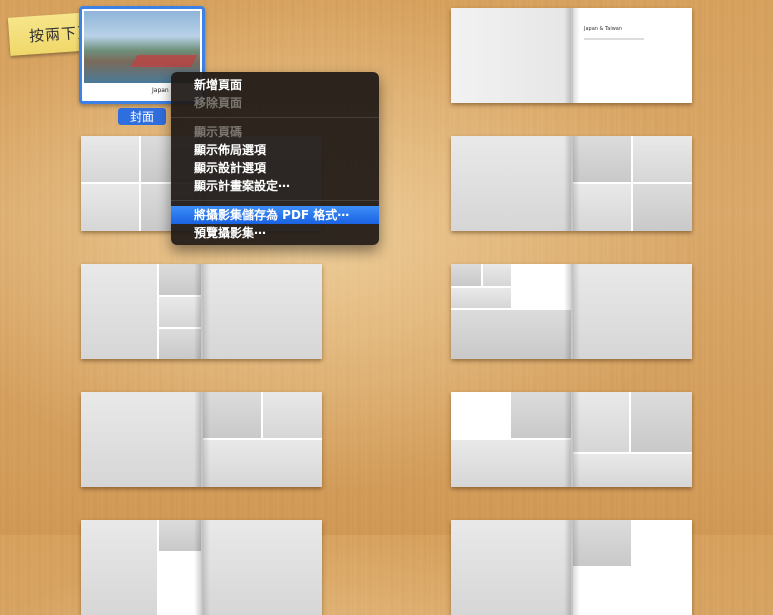 The width and height of the screenshot is (773, 615). What do you see at coordinates (275, 103) in the screenshot?
I see `menu-item-remove-page: 移除頁面` at bounding box center [275, 103].